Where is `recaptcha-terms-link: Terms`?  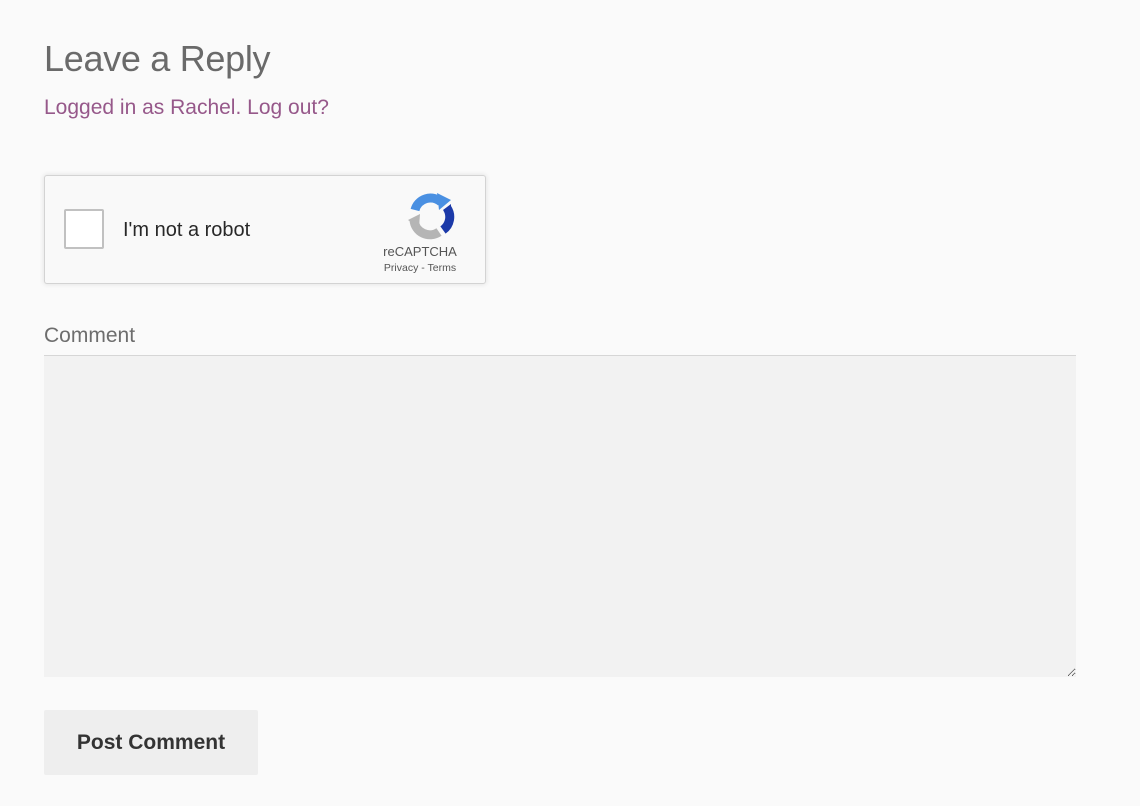
recaptcha-terms-link: Terms is located at coordinates (442, 268).